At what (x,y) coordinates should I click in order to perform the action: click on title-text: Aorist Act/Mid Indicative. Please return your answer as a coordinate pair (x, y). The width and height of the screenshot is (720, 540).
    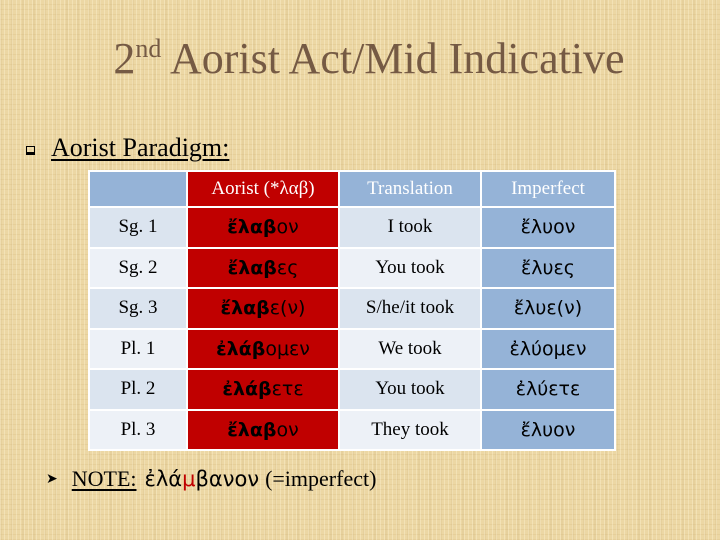
    Looking at the image, I should click on (397, 58).